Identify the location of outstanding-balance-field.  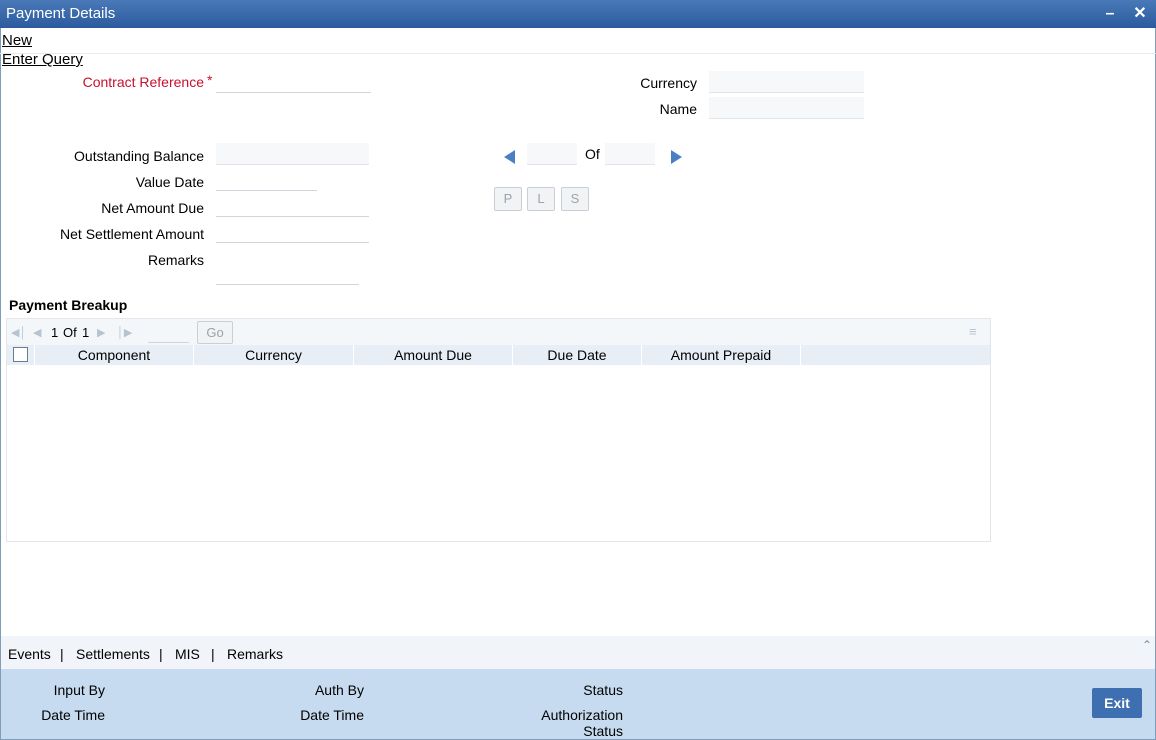
(292, 154).